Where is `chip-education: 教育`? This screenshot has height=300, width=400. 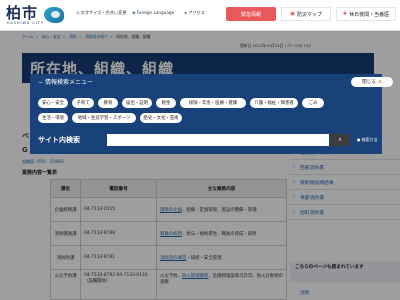 chip-education: 教育 is located at coordinates (108, 103).